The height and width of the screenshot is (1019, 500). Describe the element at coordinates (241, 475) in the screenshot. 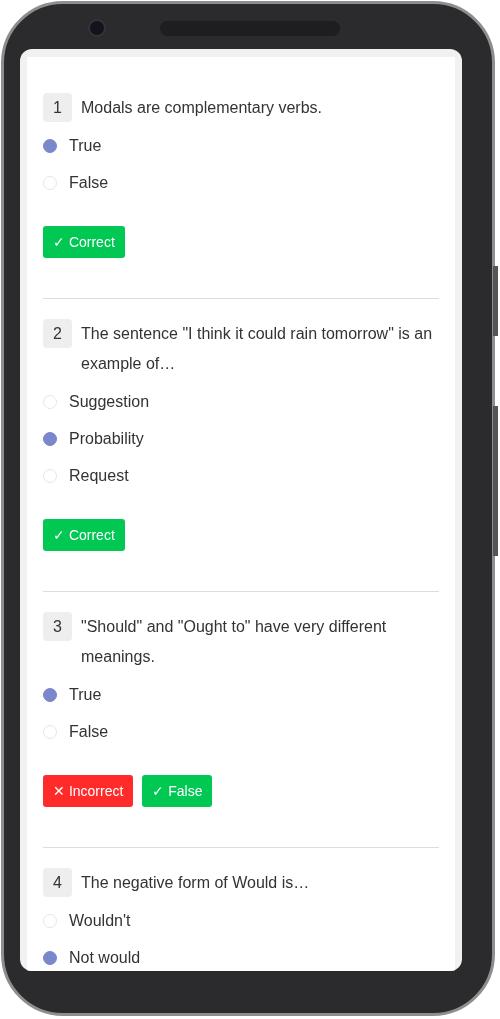

I see `answer-option: Request` at that location.